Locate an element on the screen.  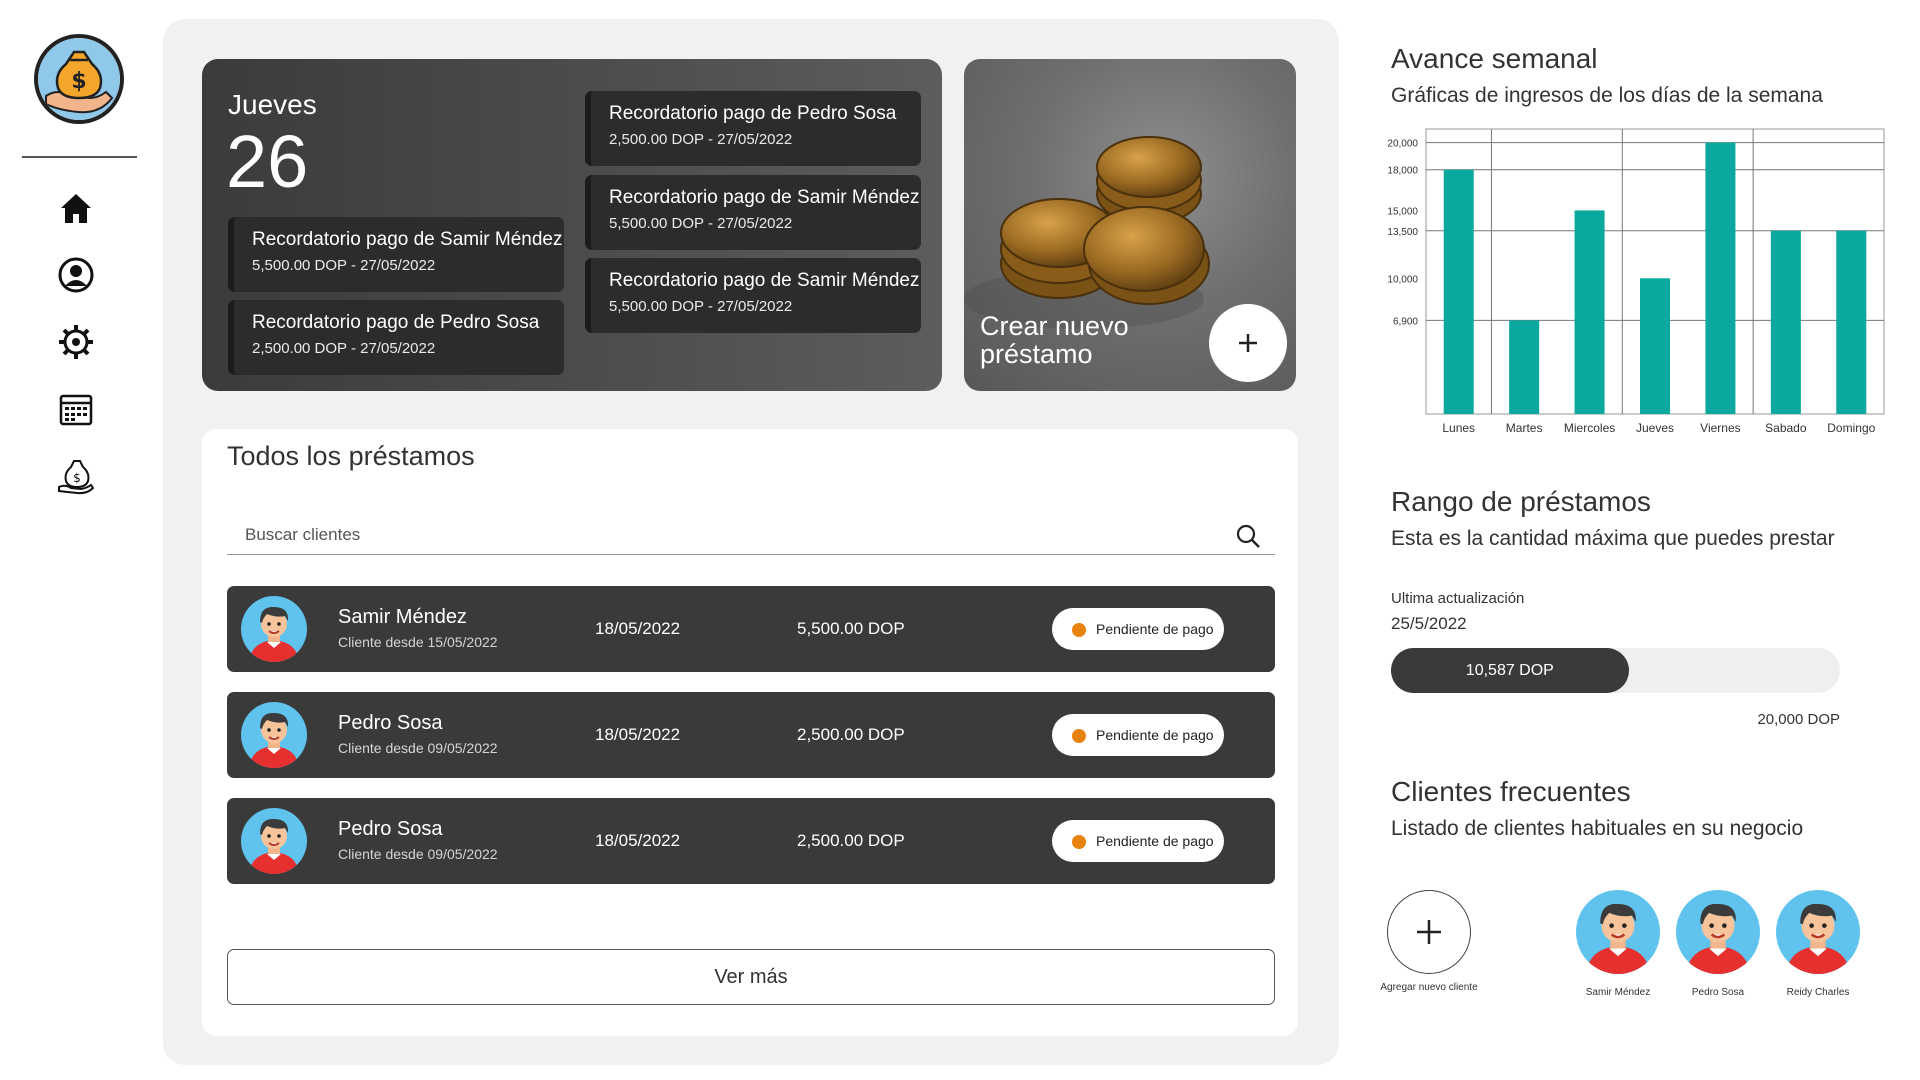
home-icon is located at coordinates (76, 208).